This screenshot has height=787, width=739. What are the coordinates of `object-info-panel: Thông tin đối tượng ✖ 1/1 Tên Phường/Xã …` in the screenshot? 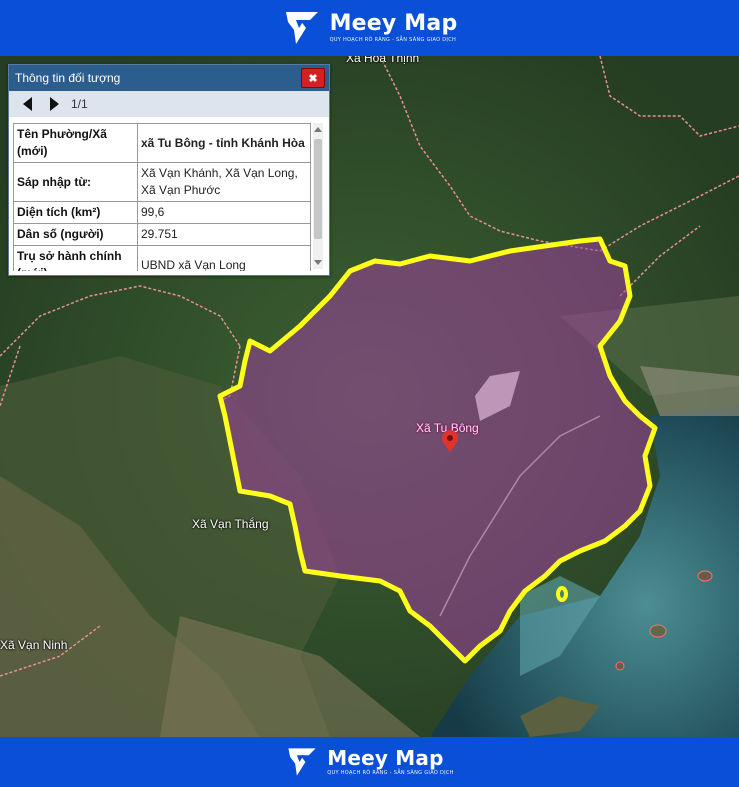 It's located at (169, 170).